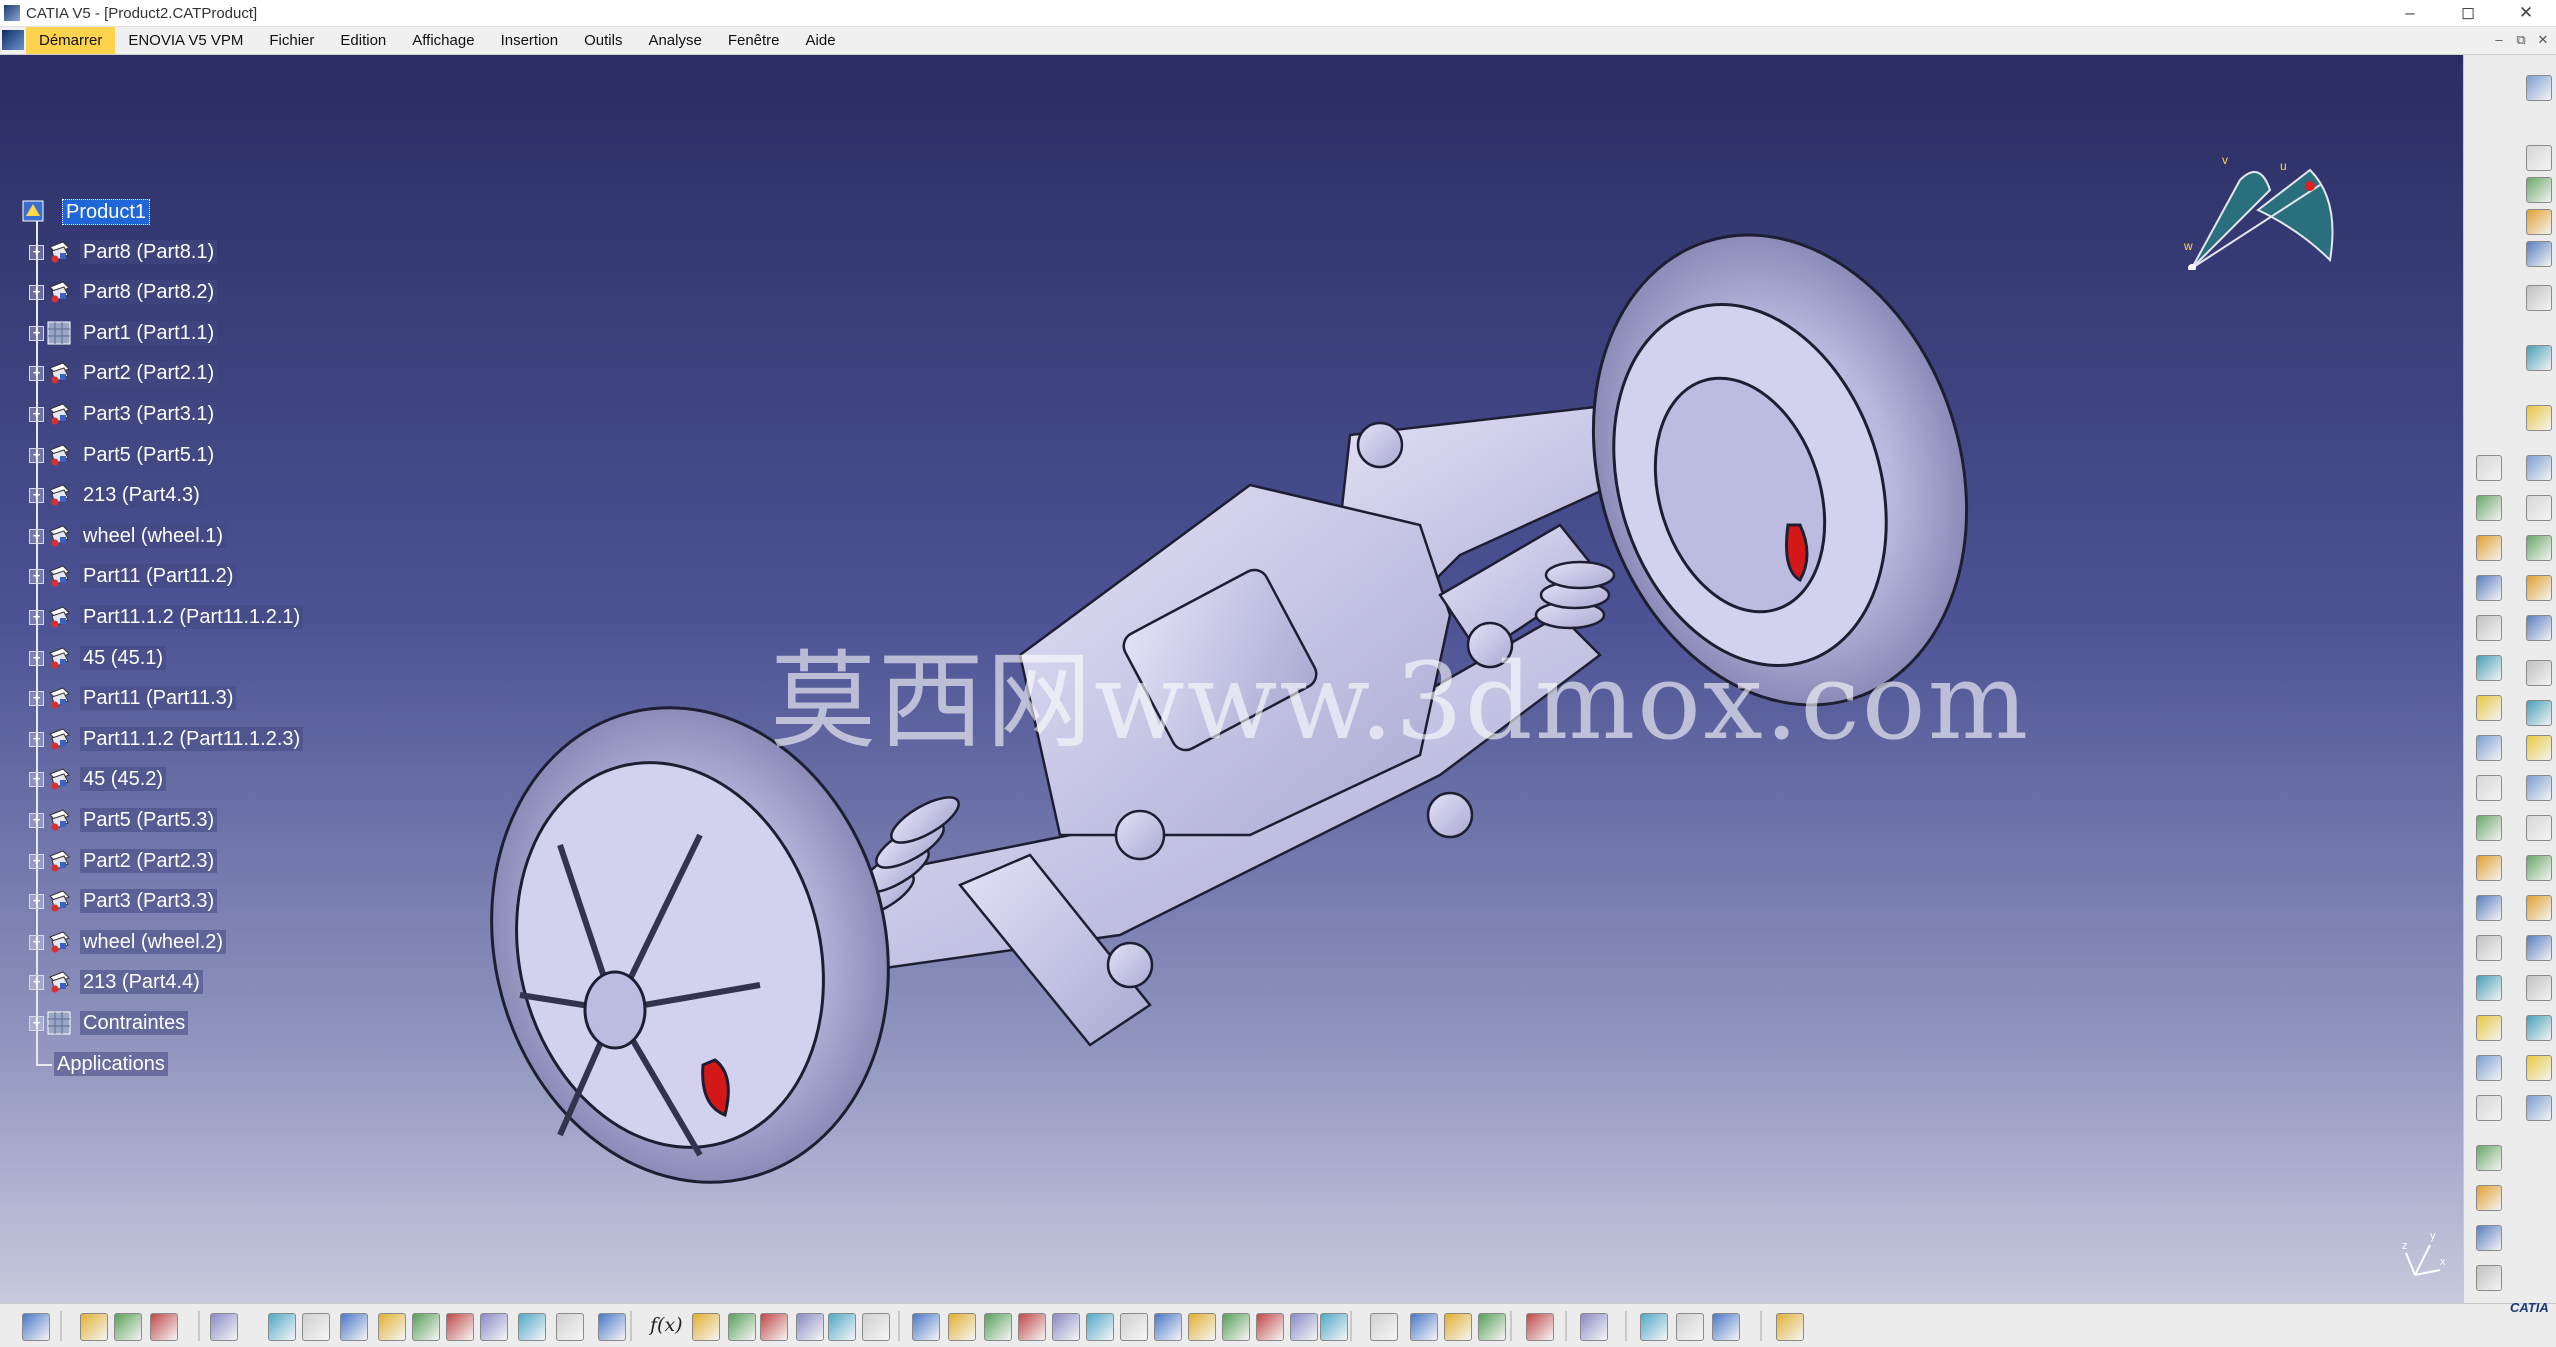  I want to click on menu-affichage: Affichage, so click(443, 40).